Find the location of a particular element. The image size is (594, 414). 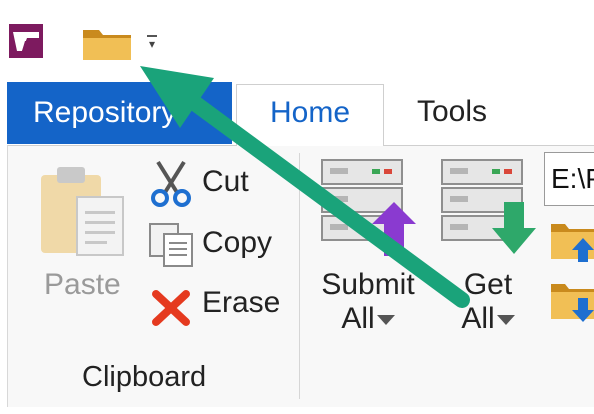

get-all-icon is located at coordinates (488, 208).